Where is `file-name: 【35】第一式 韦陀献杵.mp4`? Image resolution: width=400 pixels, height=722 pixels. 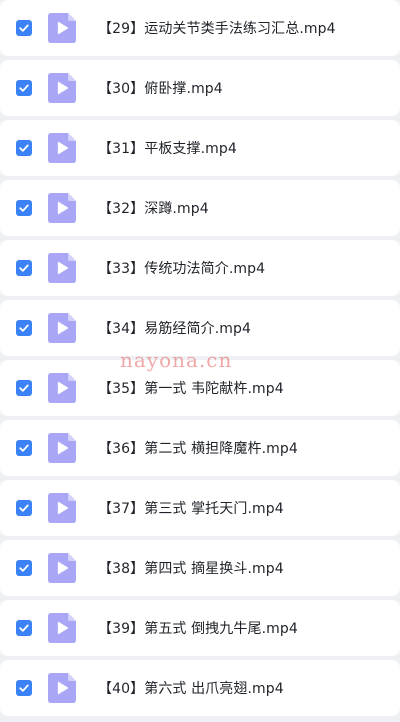 file-name: 【35】第一式 韦陀献杵.mp4 is located at coordinates (191, 389).